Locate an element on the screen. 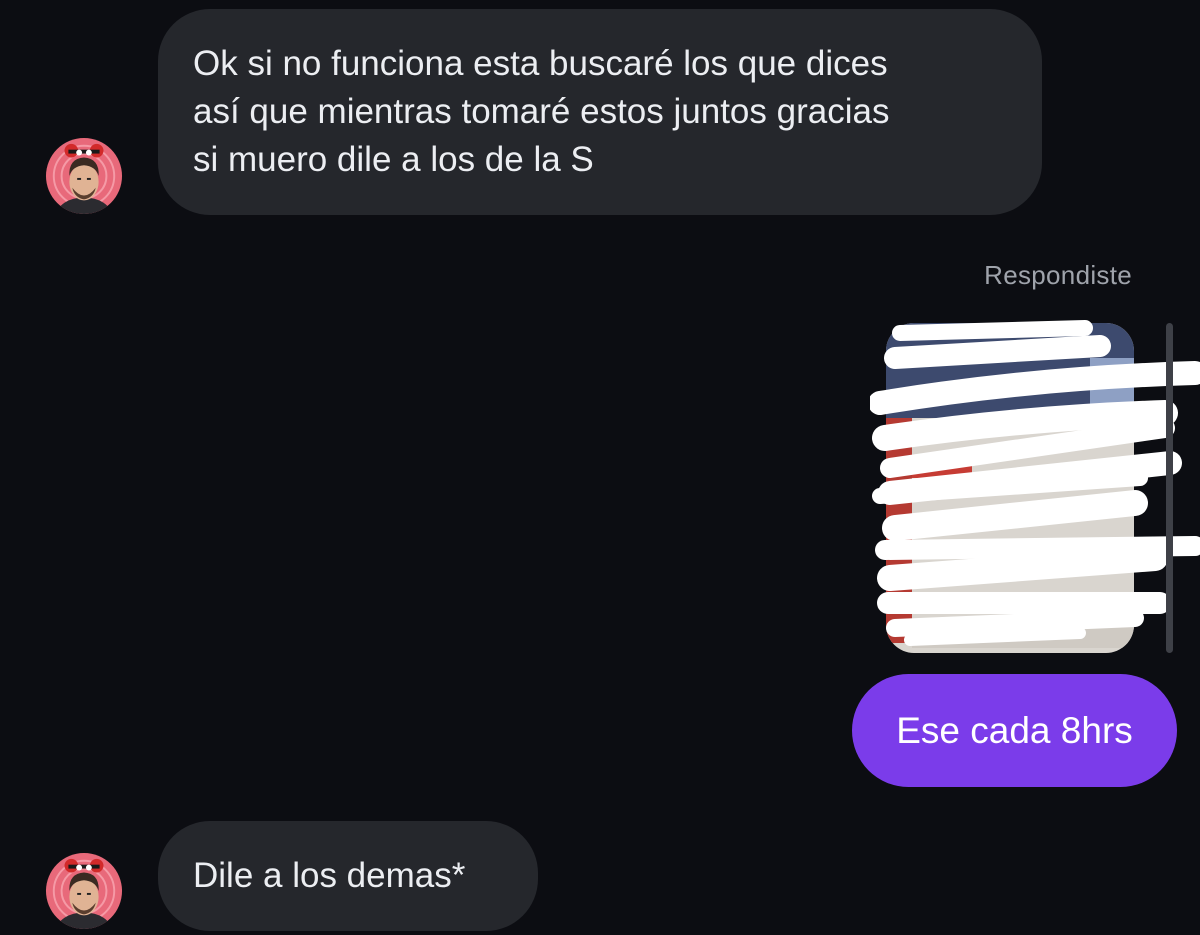 The height and width of the screenshot is (935, 1200). outgoing-message-bubble: Ese cada 8hrs is located at coordinates (1014, 730).